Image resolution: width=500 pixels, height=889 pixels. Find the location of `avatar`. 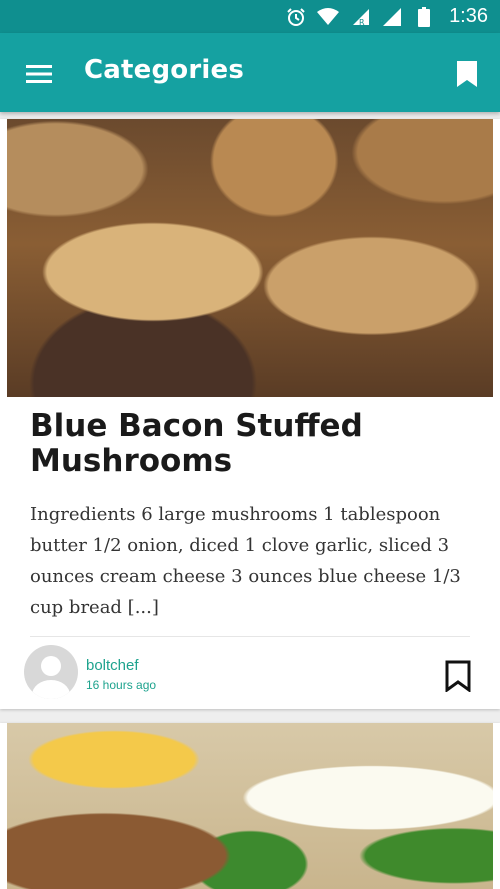

avatar is located at coordinates (51, 672).